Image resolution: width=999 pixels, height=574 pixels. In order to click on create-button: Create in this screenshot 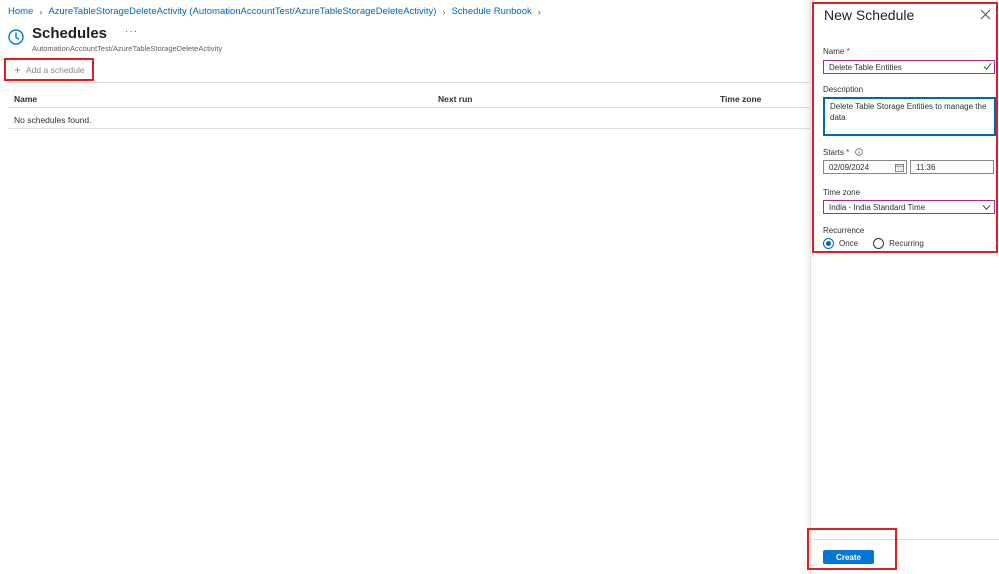, I will do `click(848, 557)`.